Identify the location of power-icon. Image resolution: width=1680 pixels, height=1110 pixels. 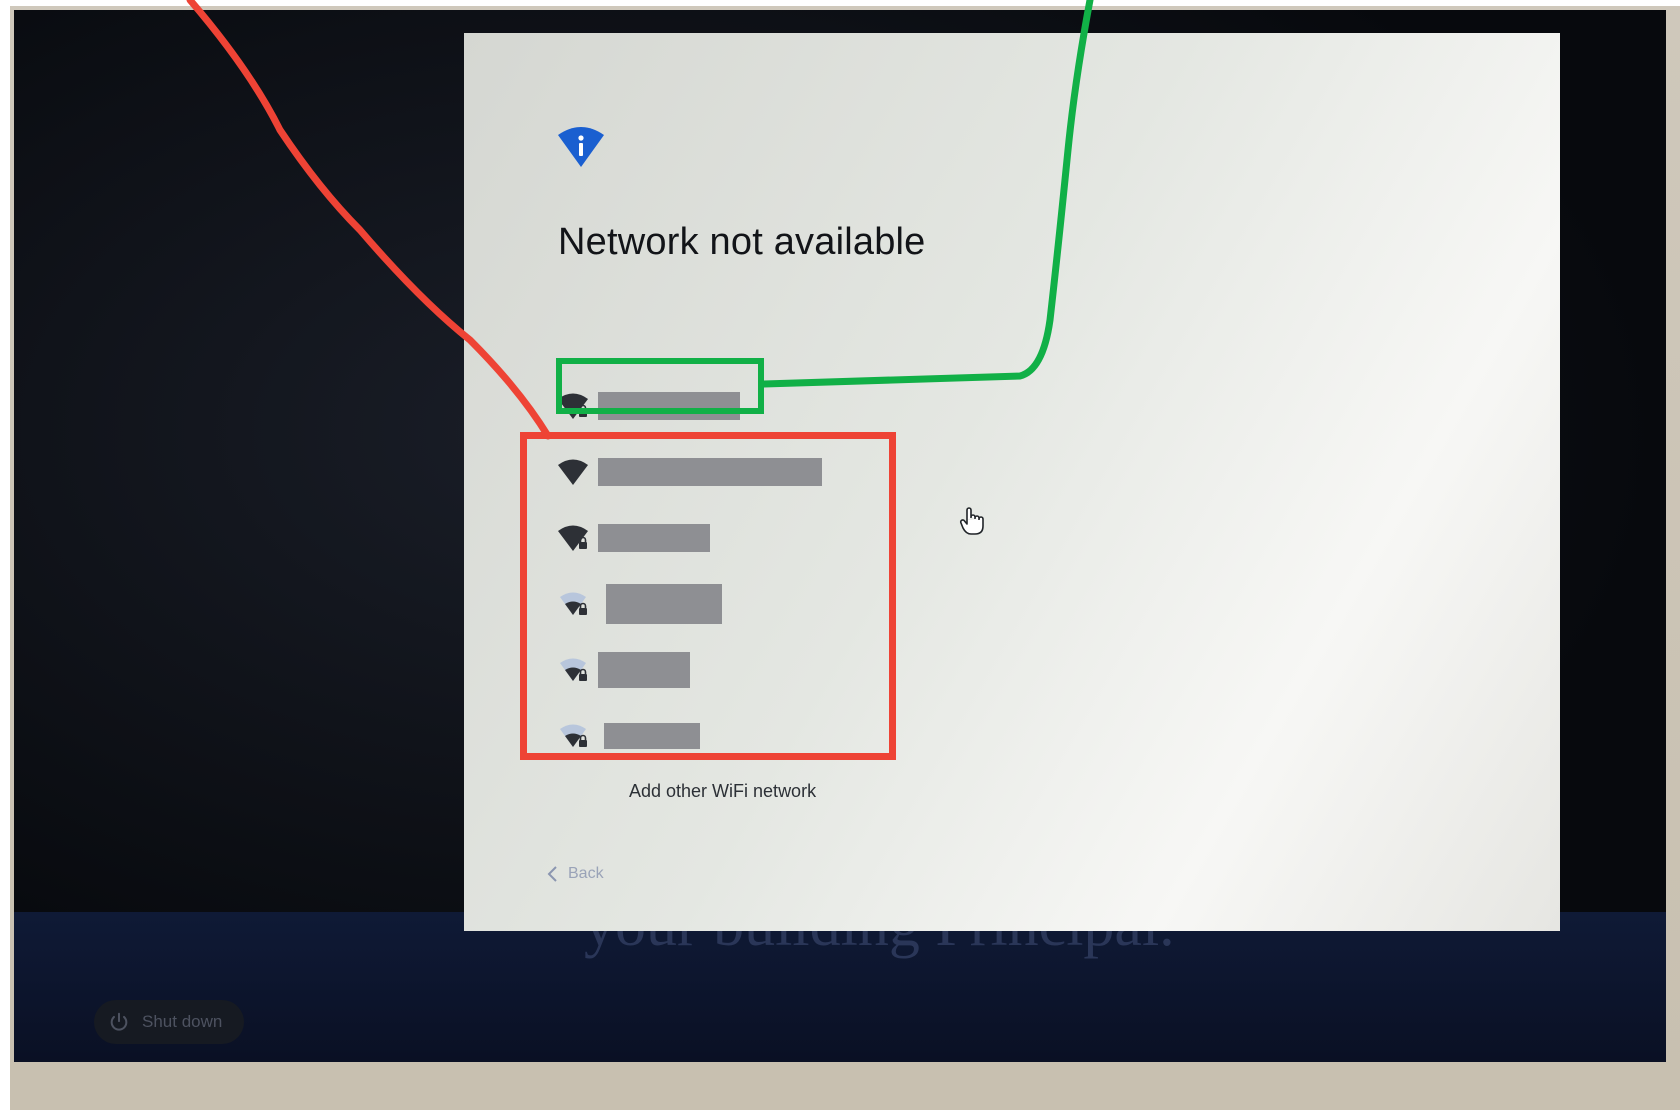
(119, 1021).